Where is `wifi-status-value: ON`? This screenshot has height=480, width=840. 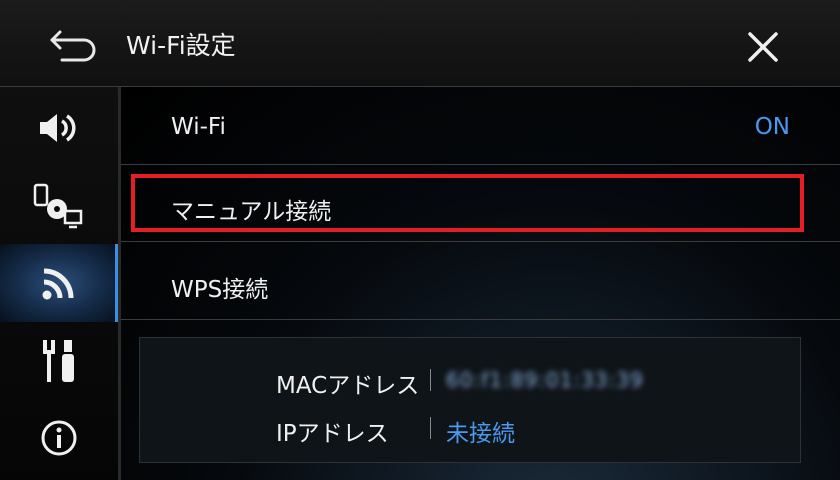 wifi-status-value: ON is located at coordinates (772, 127).